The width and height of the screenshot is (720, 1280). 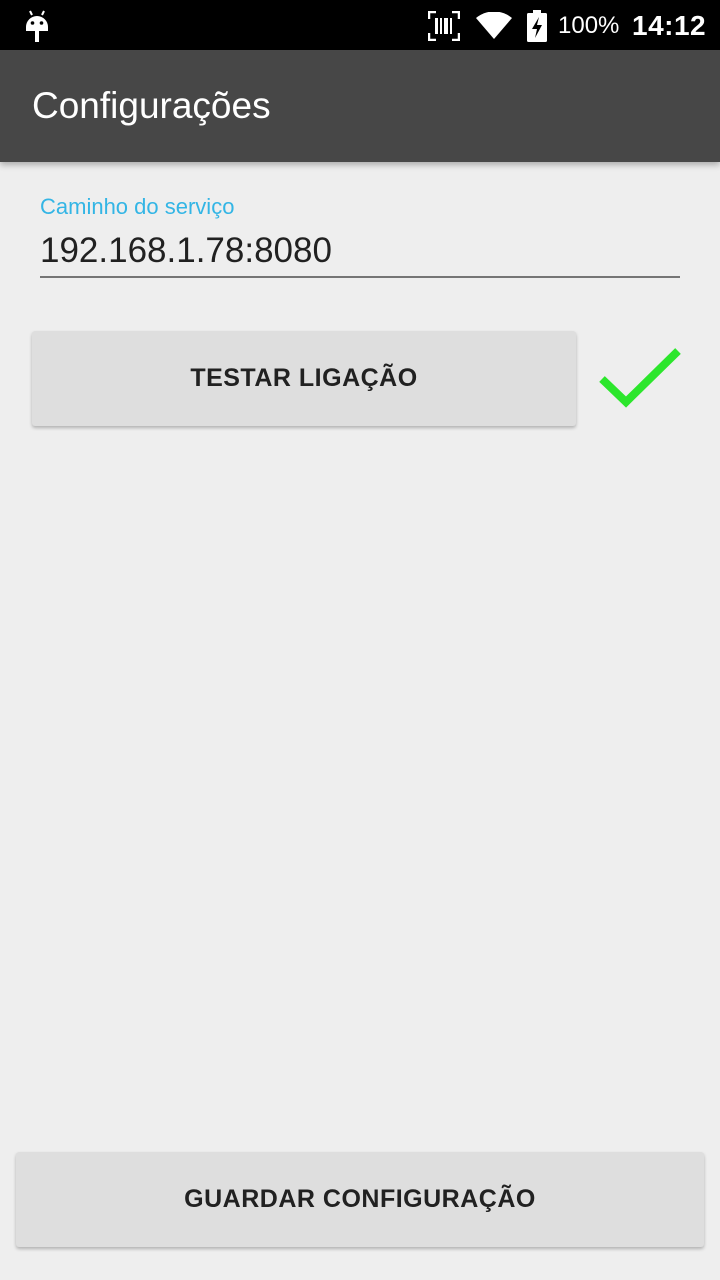 I want to click on battery-charging-icon, so click(x=537, y=26).